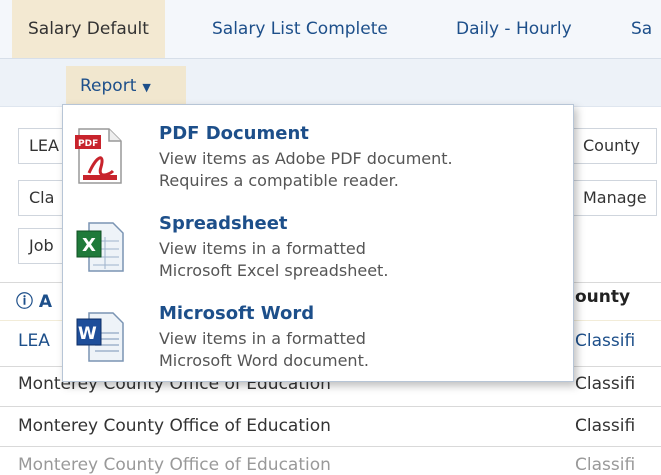 Image resolution: width=661 pixels, height=475 pixels. I want to click on section-label-left: A, so click(45, 302).